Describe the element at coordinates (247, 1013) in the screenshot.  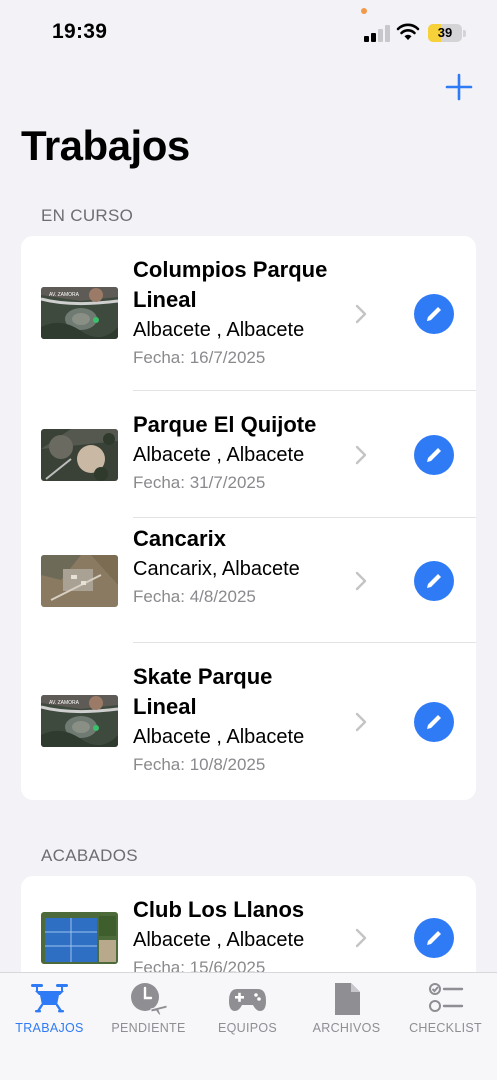
I see `tab-equipos: EQUIPOS` at that location.